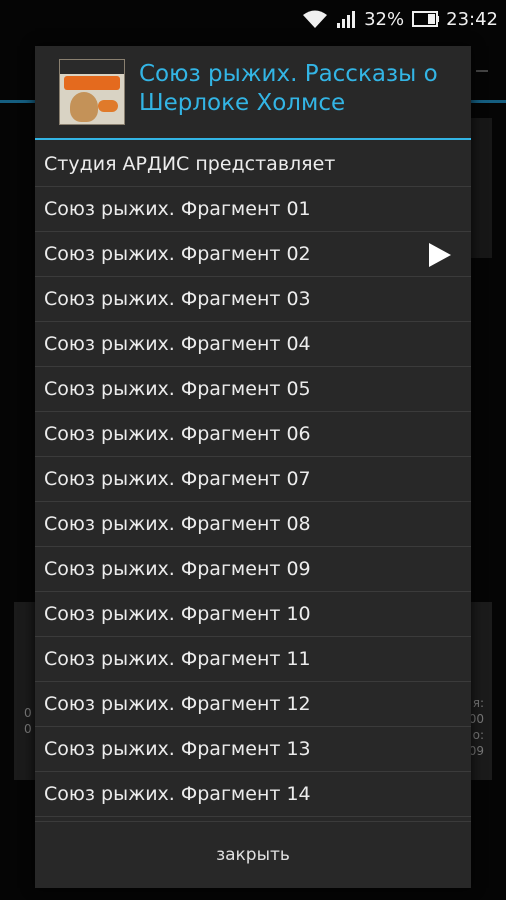 This screenshot has height=900, width=506. Describe the element at coordinates (253, 19) in the screenshot. I see `status-bar: 32% 23:42` at that location.